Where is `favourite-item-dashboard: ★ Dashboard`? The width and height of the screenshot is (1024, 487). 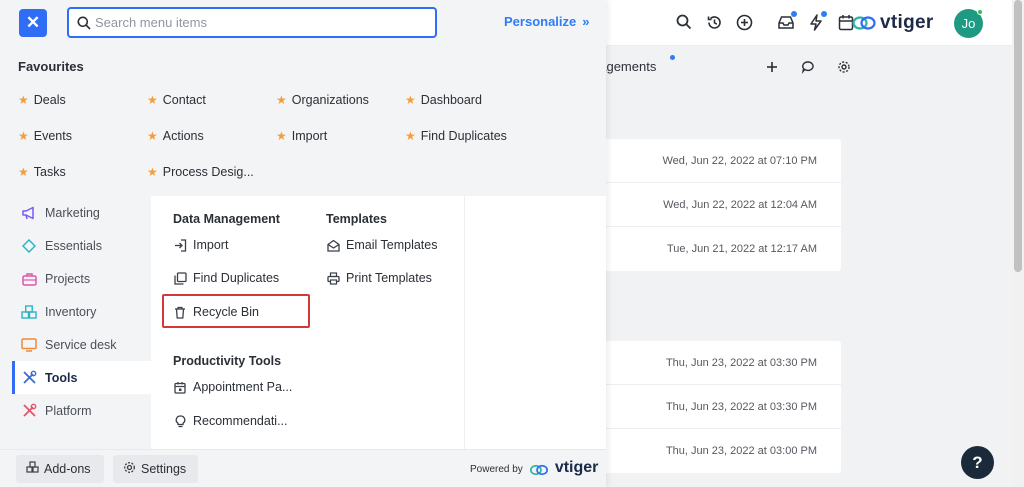
favourite-item-dashboard: ★ Dashboard is located at coordinates (469, 100).